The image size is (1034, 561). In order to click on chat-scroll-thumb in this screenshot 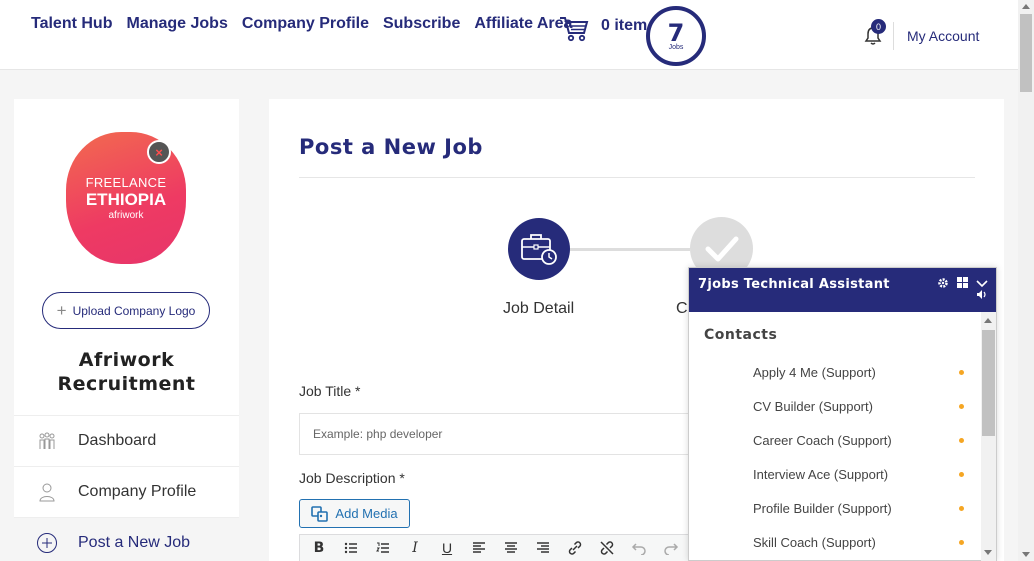, I will do `click(988, 383)`.